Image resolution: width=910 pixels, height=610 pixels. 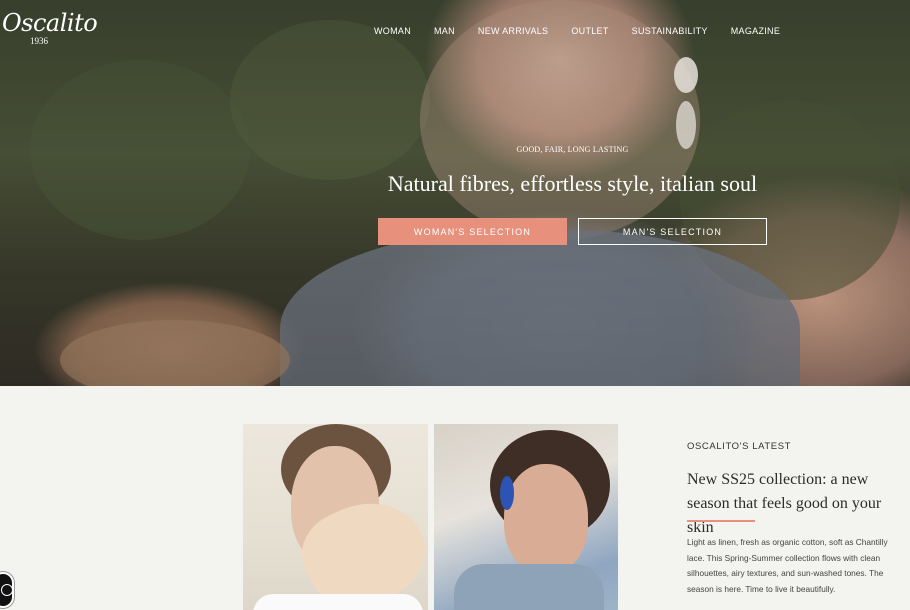 What do you see at coordinates (686, 103) in the screenshot?
I see `hero-earring-image` at bounding box center [686, 103].